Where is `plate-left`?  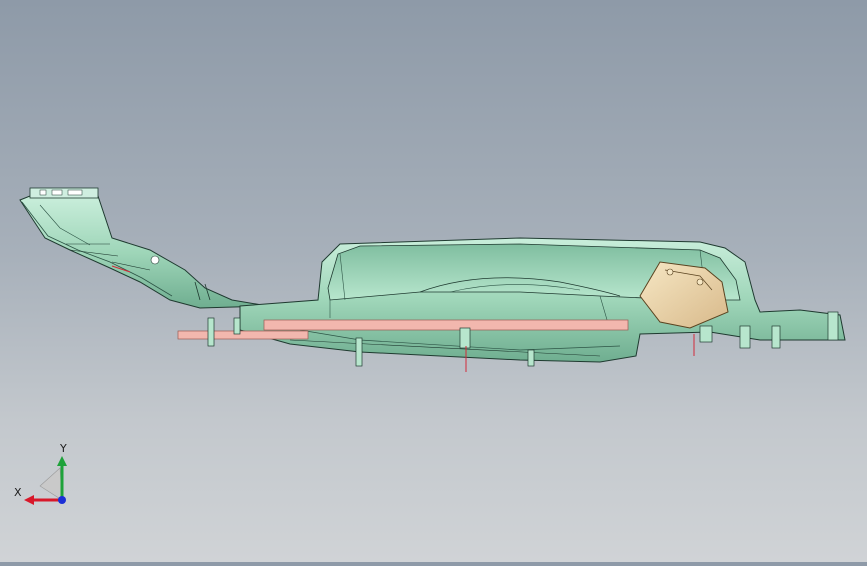 plate-left is located at coordinates (243, 335).